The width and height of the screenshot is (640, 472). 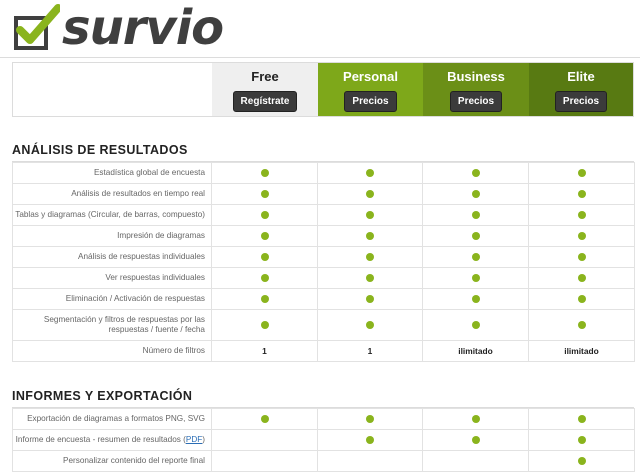 I want to click on feature-label-text: Estadística global de encuesta, so click(x=149, y=172).